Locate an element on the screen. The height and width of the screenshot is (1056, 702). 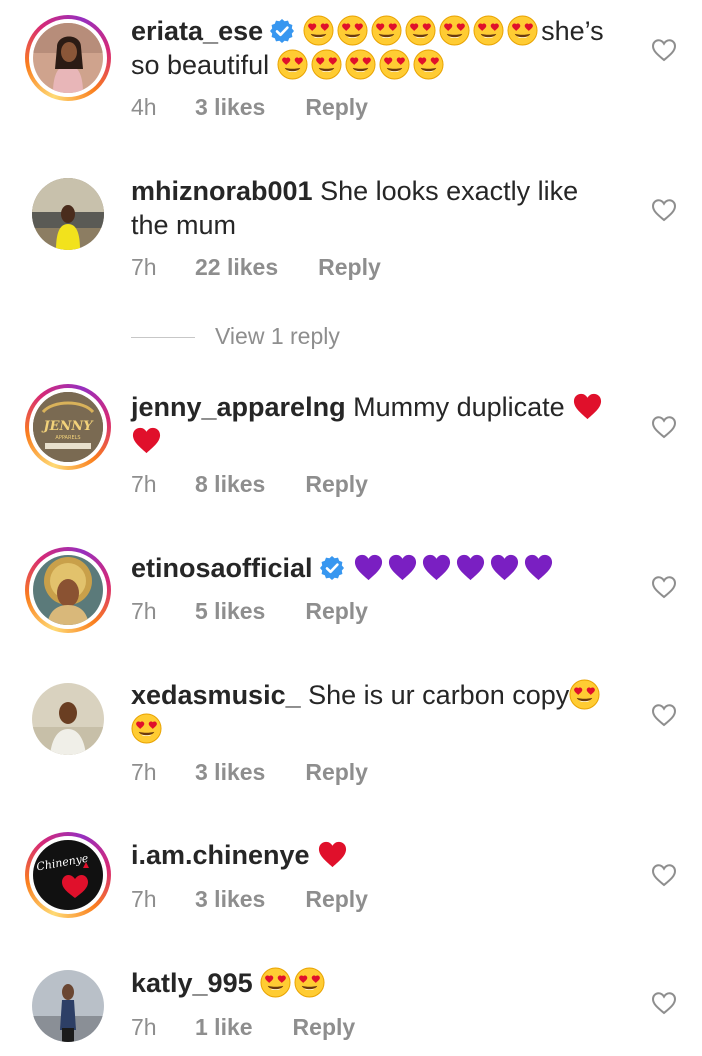
comment-text: i.am.chinenye is located at coordinates (381, 855).